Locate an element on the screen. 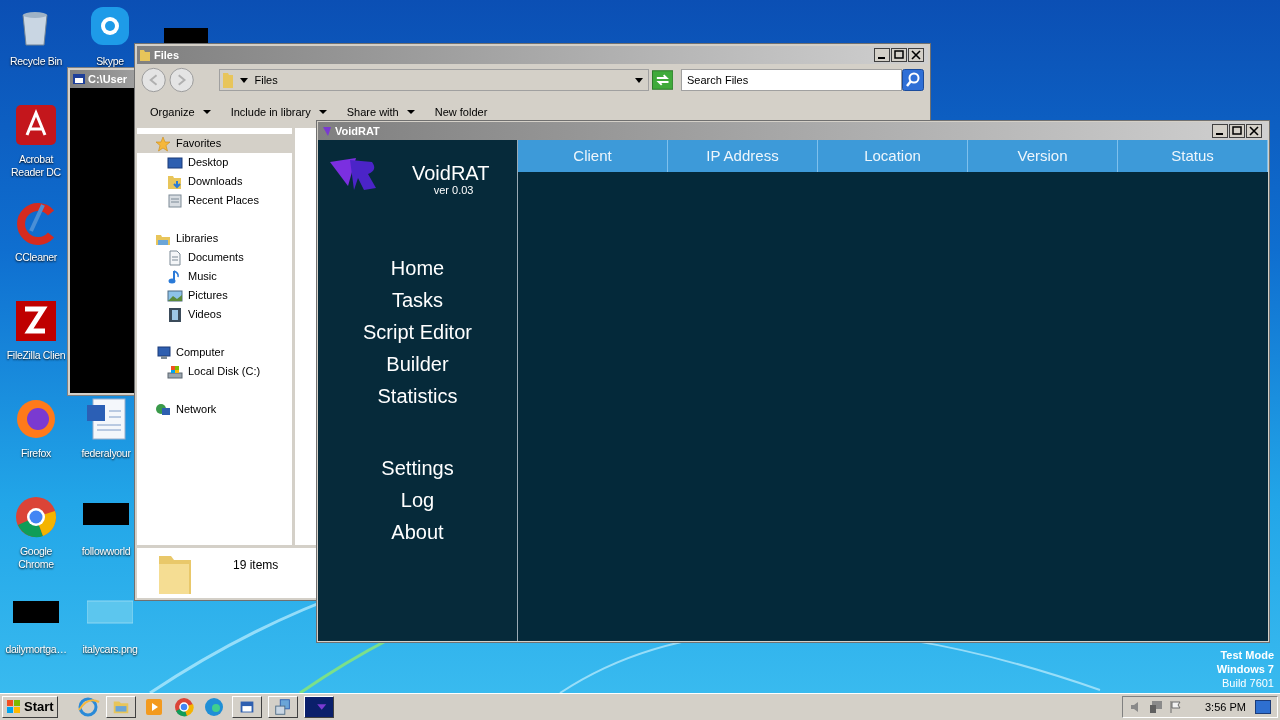 This screenshot has height=720, width=1280. toolbar-button: Share with is located at coordinates (380, 112).